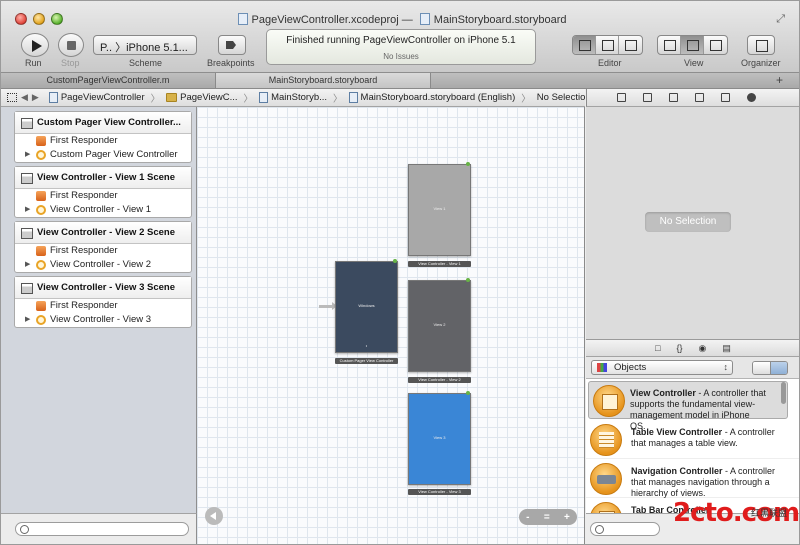 This screenshot has height=545, width=800. I want to click on library-scrollbar, so click(783, 393).